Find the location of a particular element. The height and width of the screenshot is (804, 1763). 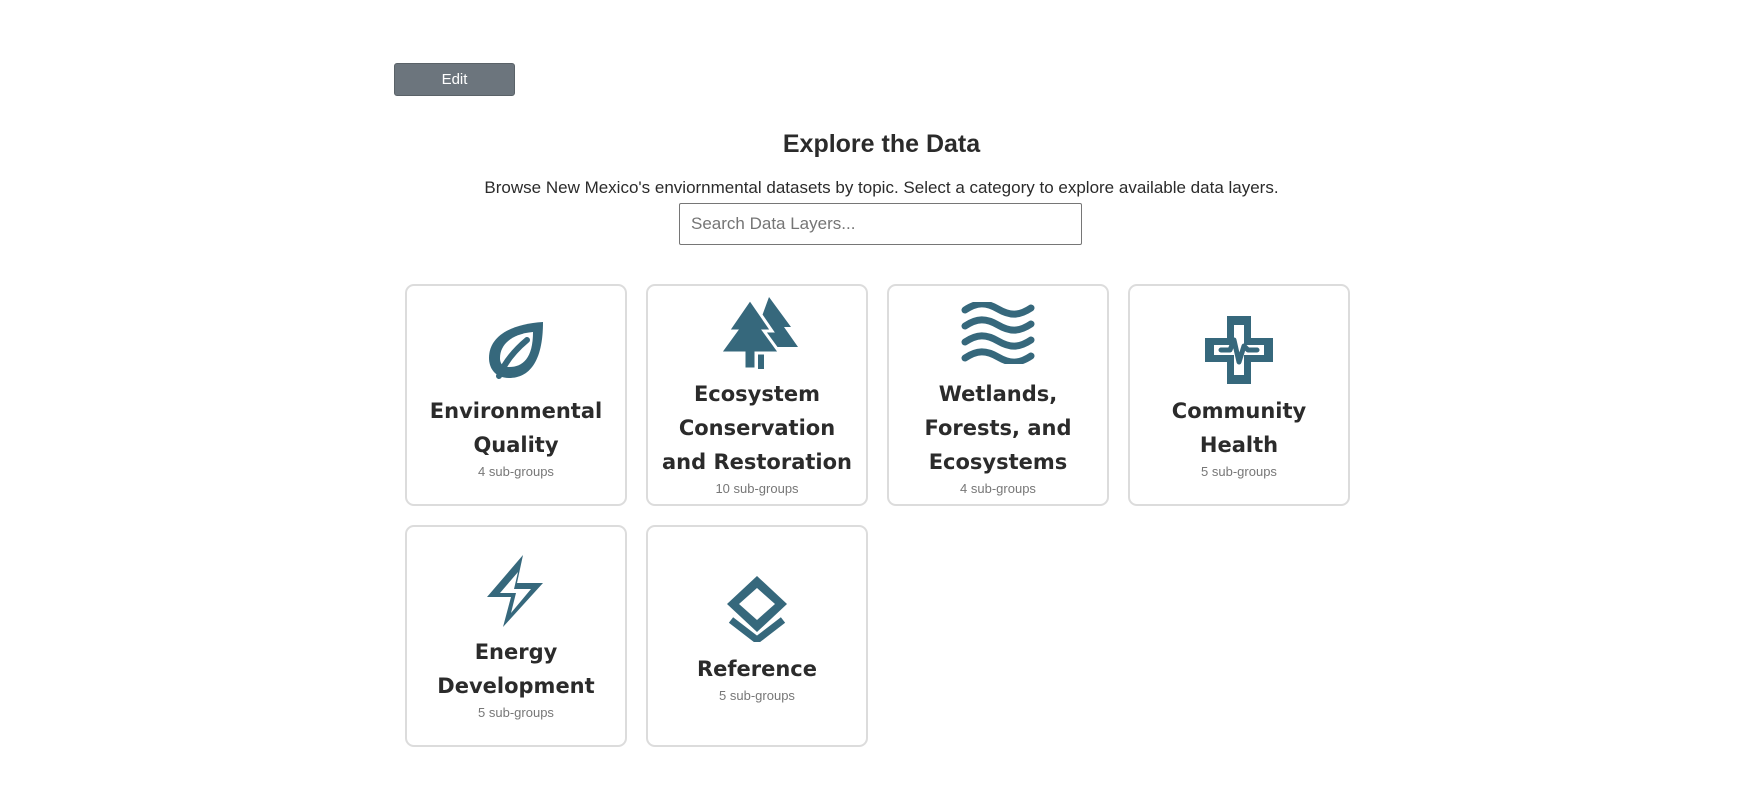

layers-icon is located at coordinates (757, 608).